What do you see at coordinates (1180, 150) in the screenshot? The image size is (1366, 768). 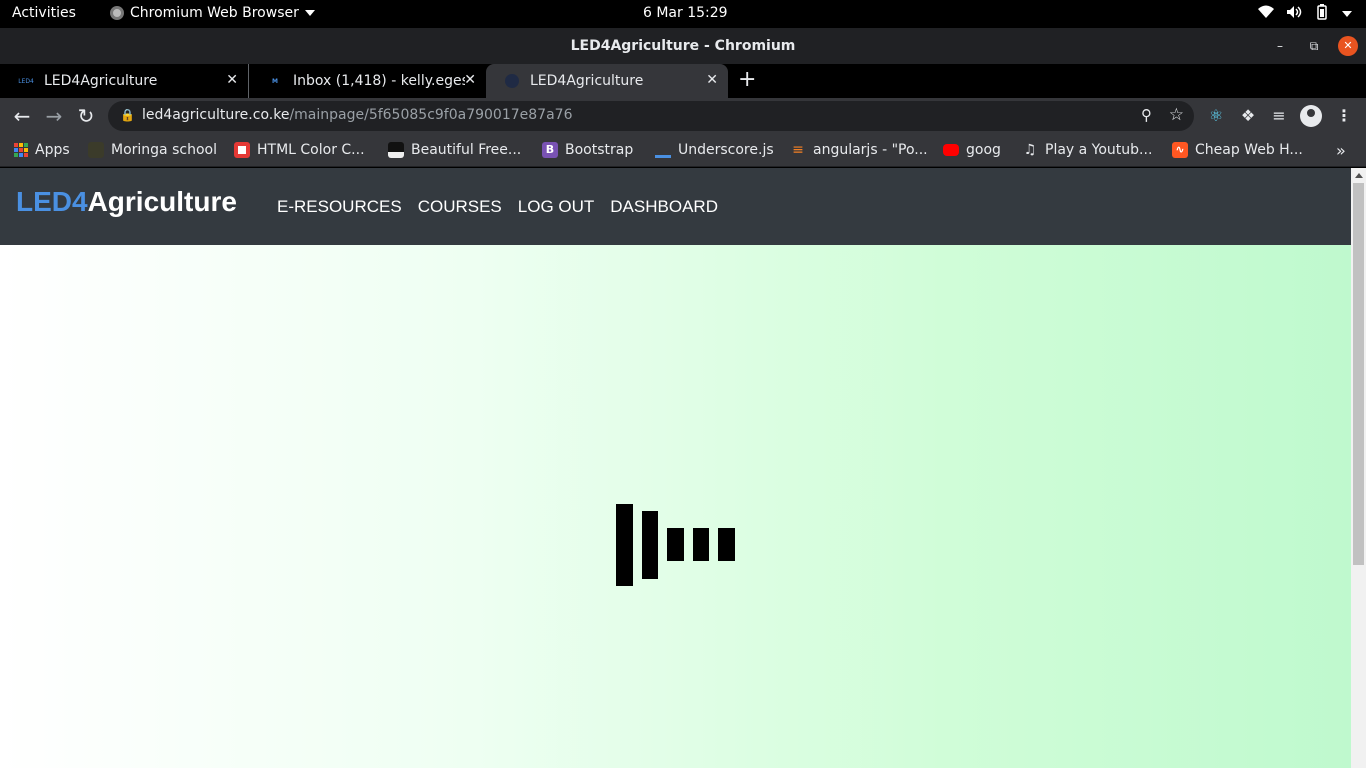 I see `hosting-icon: ∿` at bounding box center [1180, 150].